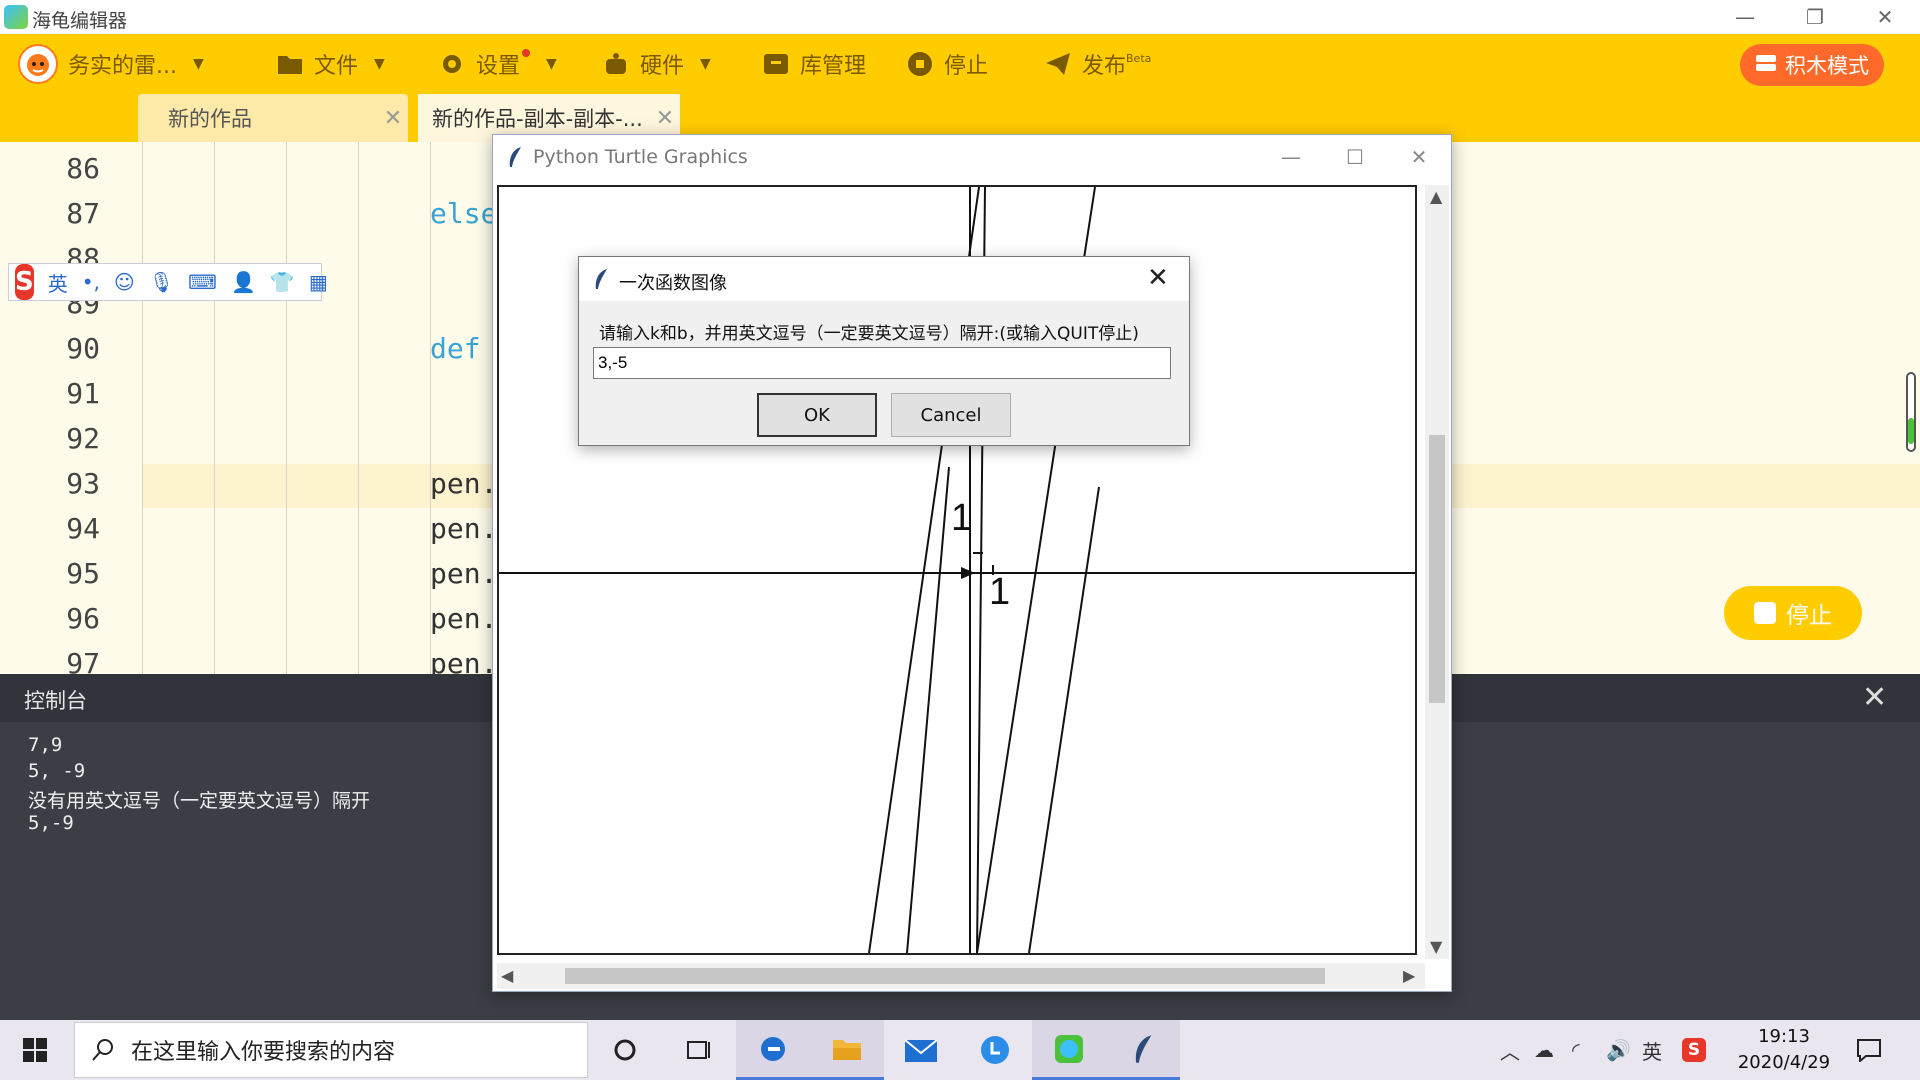 The width and height of the screenshot is (1920, 1080). What do you see at coordinates (966, 66) in the screenshot?
I see `stop-button-label: 停止` at bounding box center [966, 66].